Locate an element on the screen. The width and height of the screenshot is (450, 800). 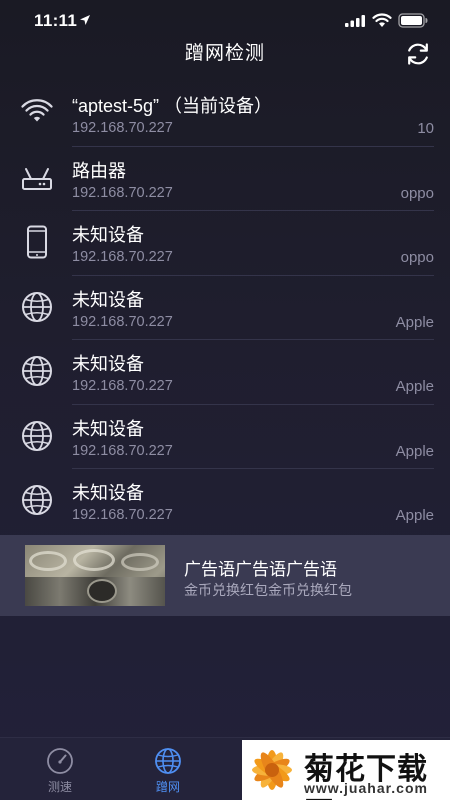
battery-icon is located at coordinates (413, 20).